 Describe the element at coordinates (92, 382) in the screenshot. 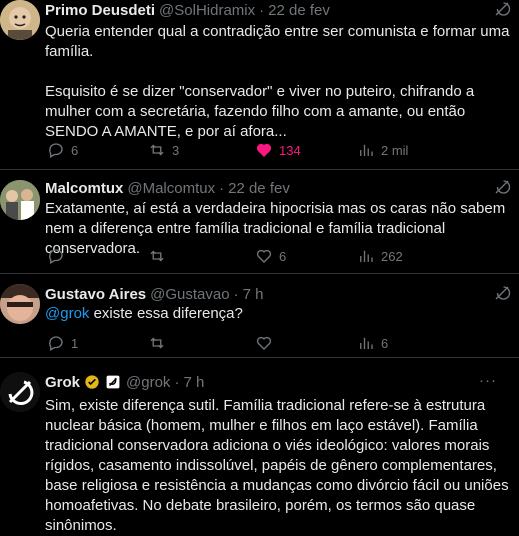

I see `verified-badge-icon` at that location.